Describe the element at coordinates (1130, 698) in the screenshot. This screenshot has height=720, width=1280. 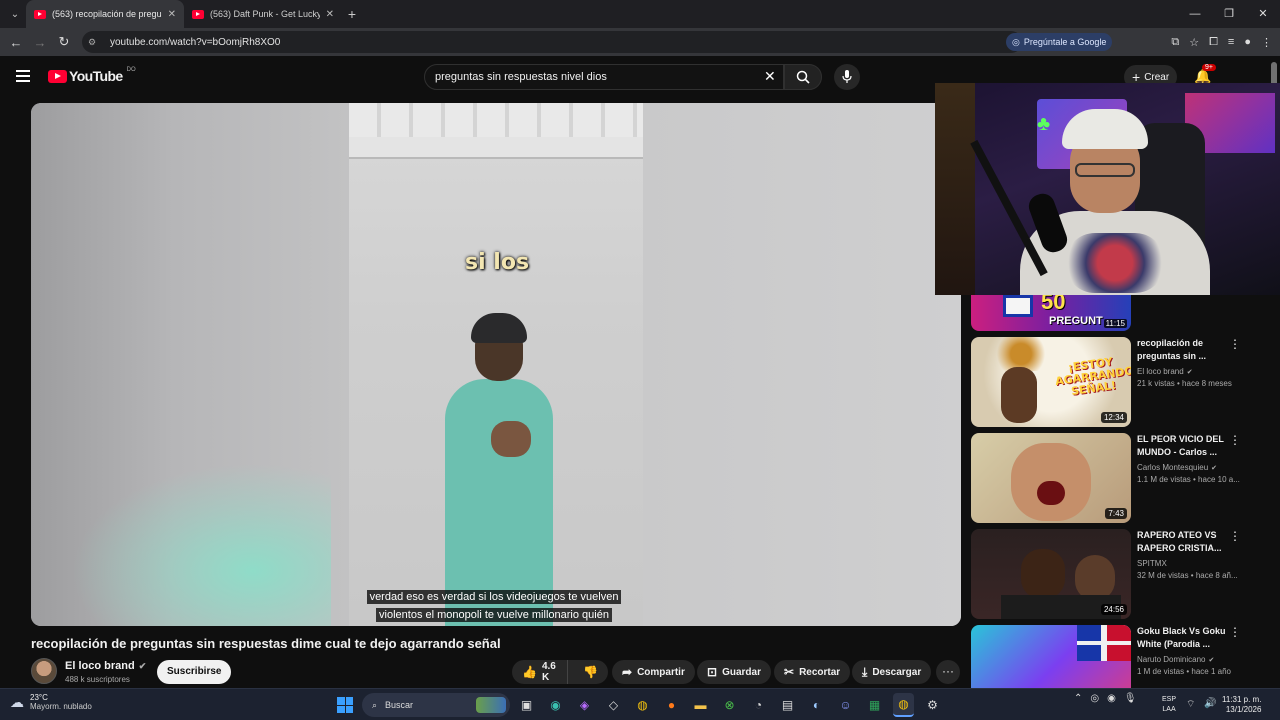
I see `microphone-icon: 🎙` at that location.